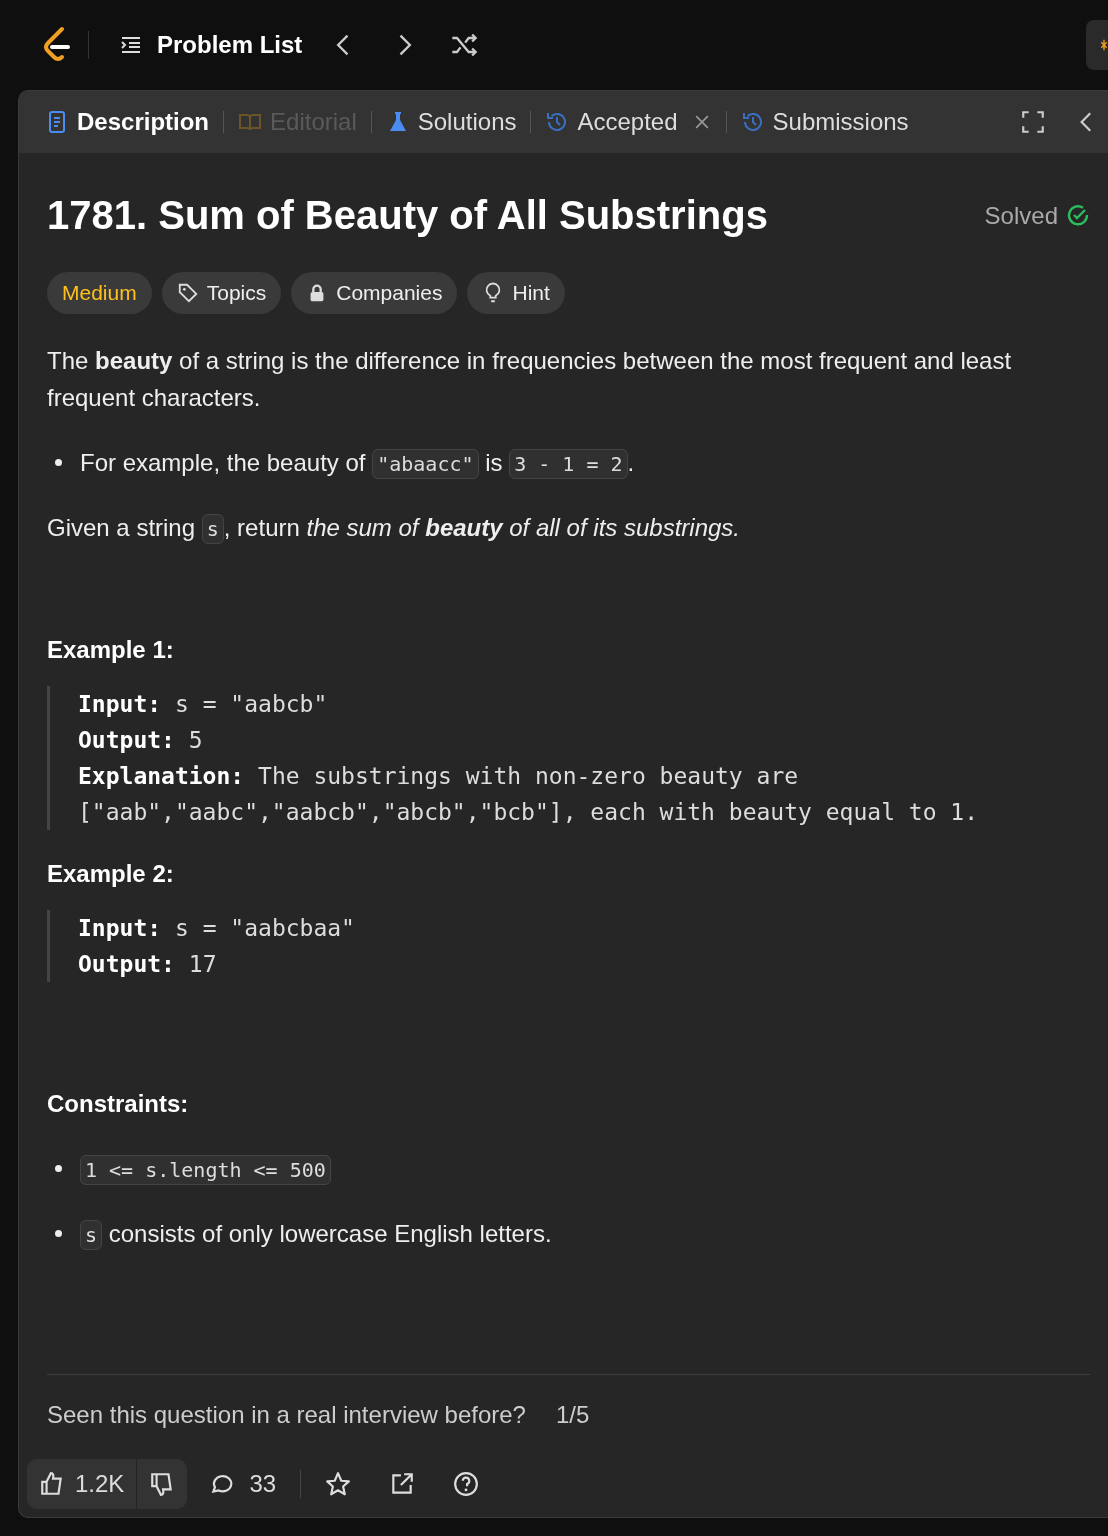  I want to click on feedback-question: Seen this question in a real interview before?, so click(286, 1415).